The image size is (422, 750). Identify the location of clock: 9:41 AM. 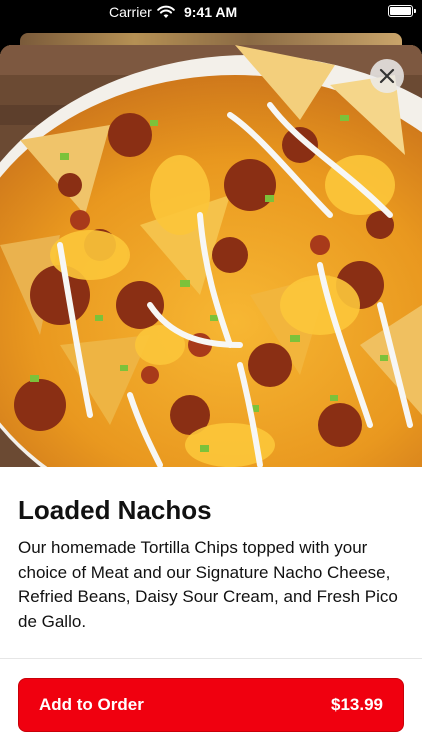
(211, 12).